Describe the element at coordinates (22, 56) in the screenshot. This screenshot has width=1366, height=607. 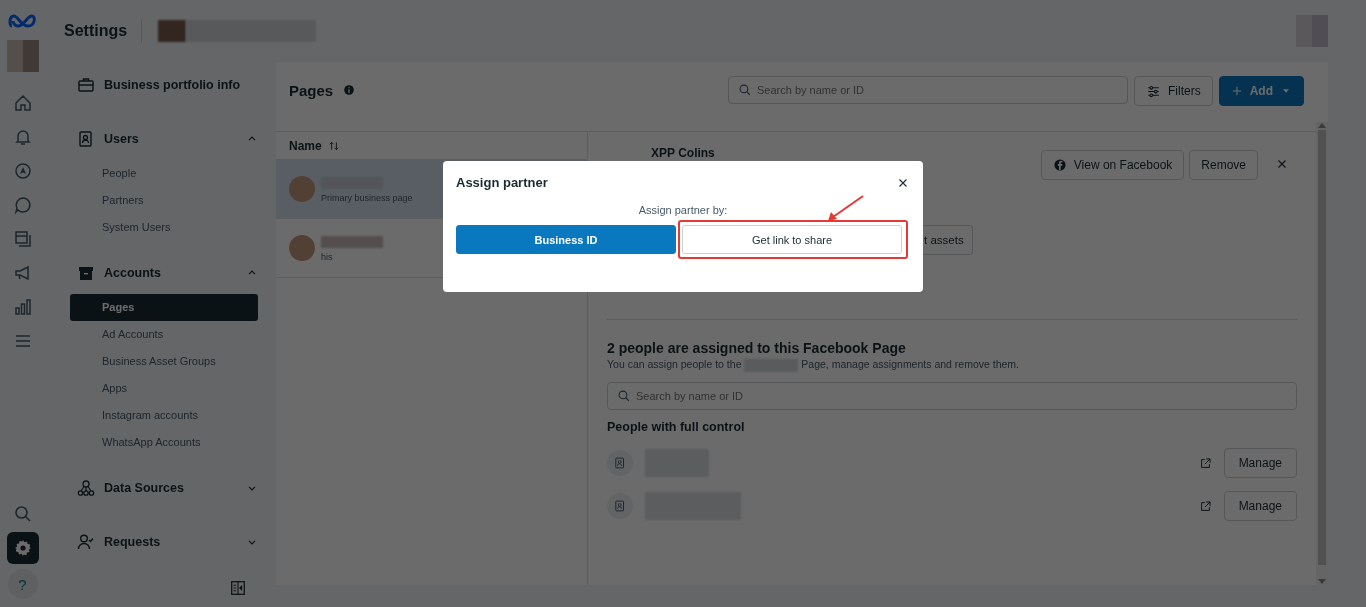
I see `account-avatar` at that location.